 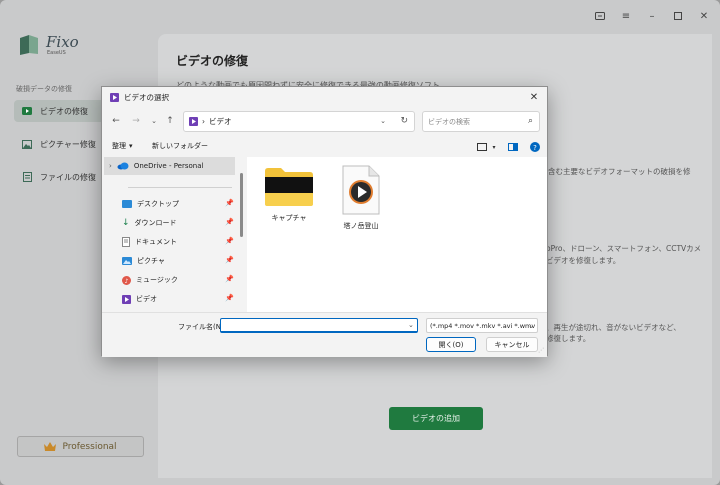 I want to click on video-play-icon, so click(x=27, y=111).